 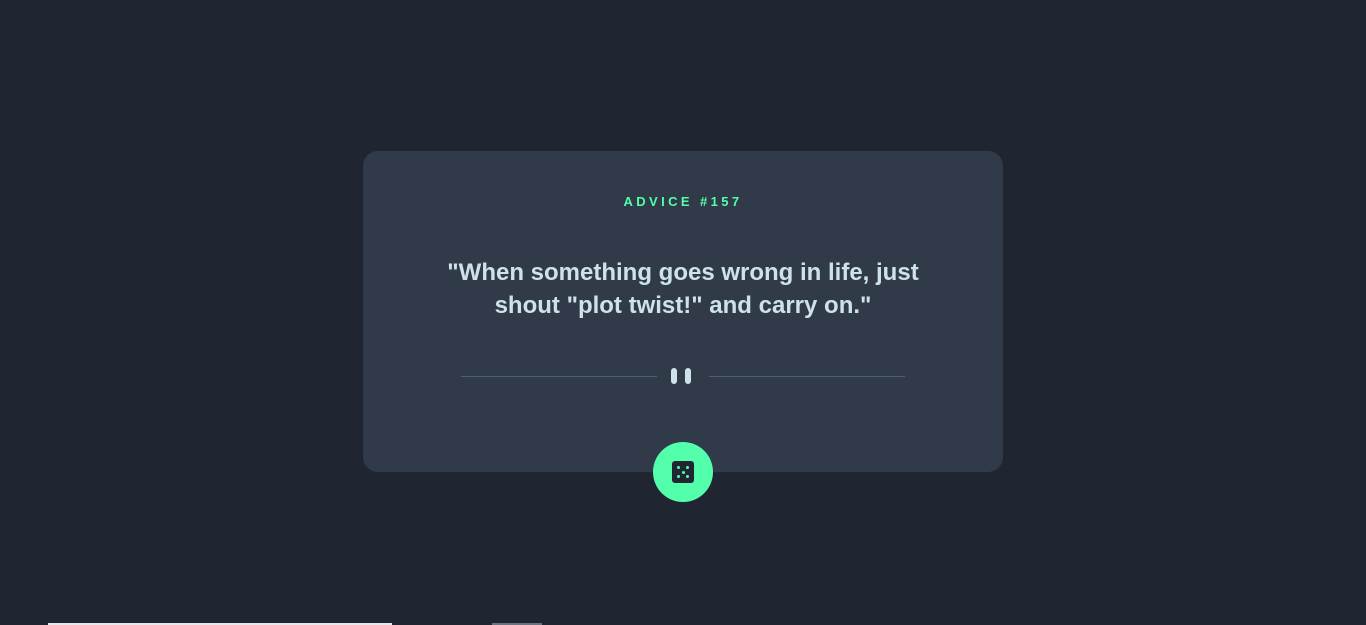 I want to click on pause-icon, so click(x=682, y=376).